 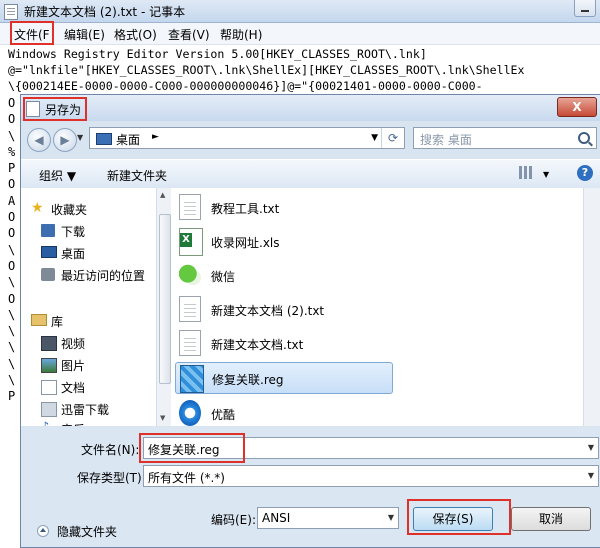 I want to click on minimize-button, so click(x=585, y=8).